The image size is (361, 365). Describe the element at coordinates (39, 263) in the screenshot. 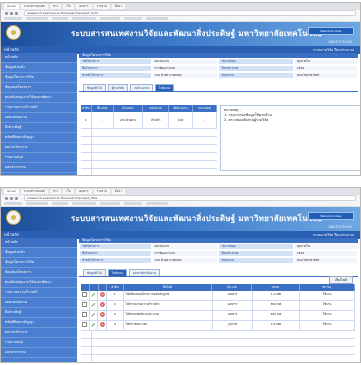

I see `sidebar-item: ข้อมูลโครงการวิจัย` at that location.